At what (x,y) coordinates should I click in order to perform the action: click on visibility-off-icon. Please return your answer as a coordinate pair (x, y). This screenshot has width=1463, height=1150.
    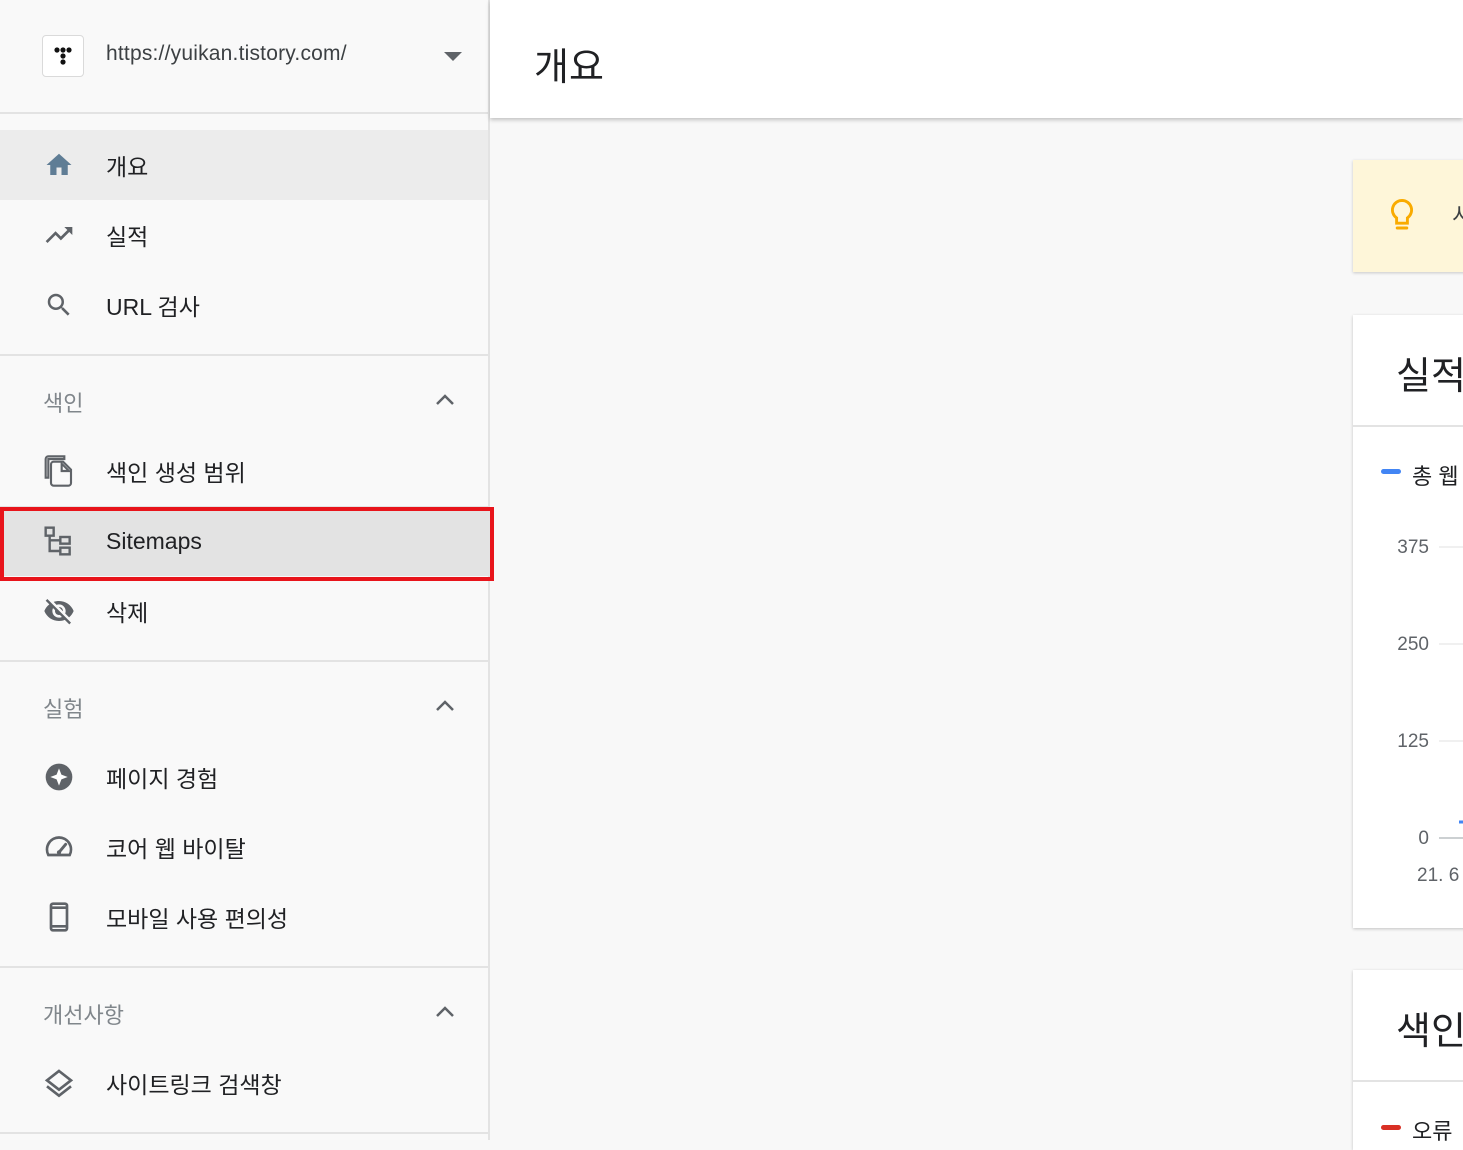
    Looking at the image, I should click on (59, 611).